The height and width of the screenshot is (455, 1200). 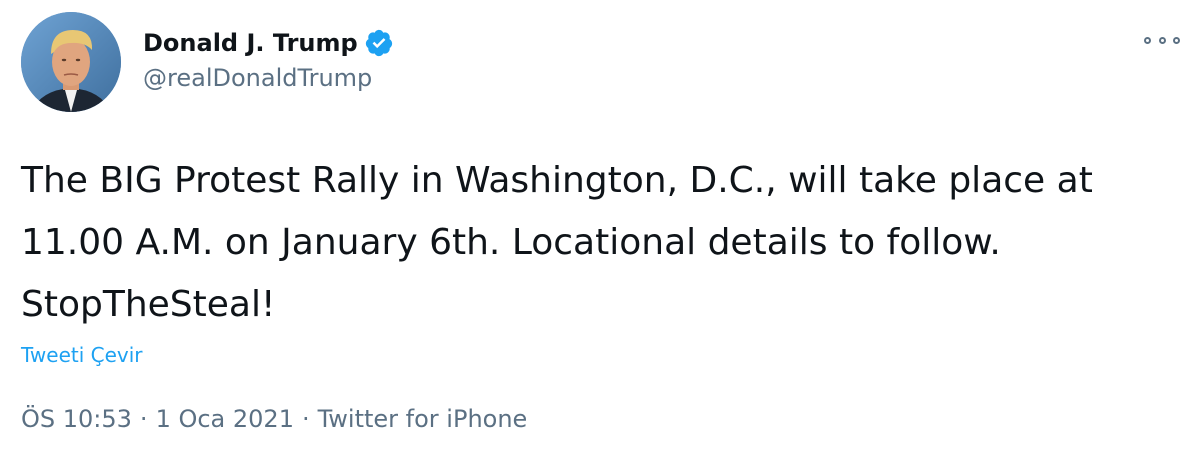 What do you see at coordinates (225, 419) in the screenshot?
I see `tweet-date: 1 Oca 2021` at bounding box center [225, 419].